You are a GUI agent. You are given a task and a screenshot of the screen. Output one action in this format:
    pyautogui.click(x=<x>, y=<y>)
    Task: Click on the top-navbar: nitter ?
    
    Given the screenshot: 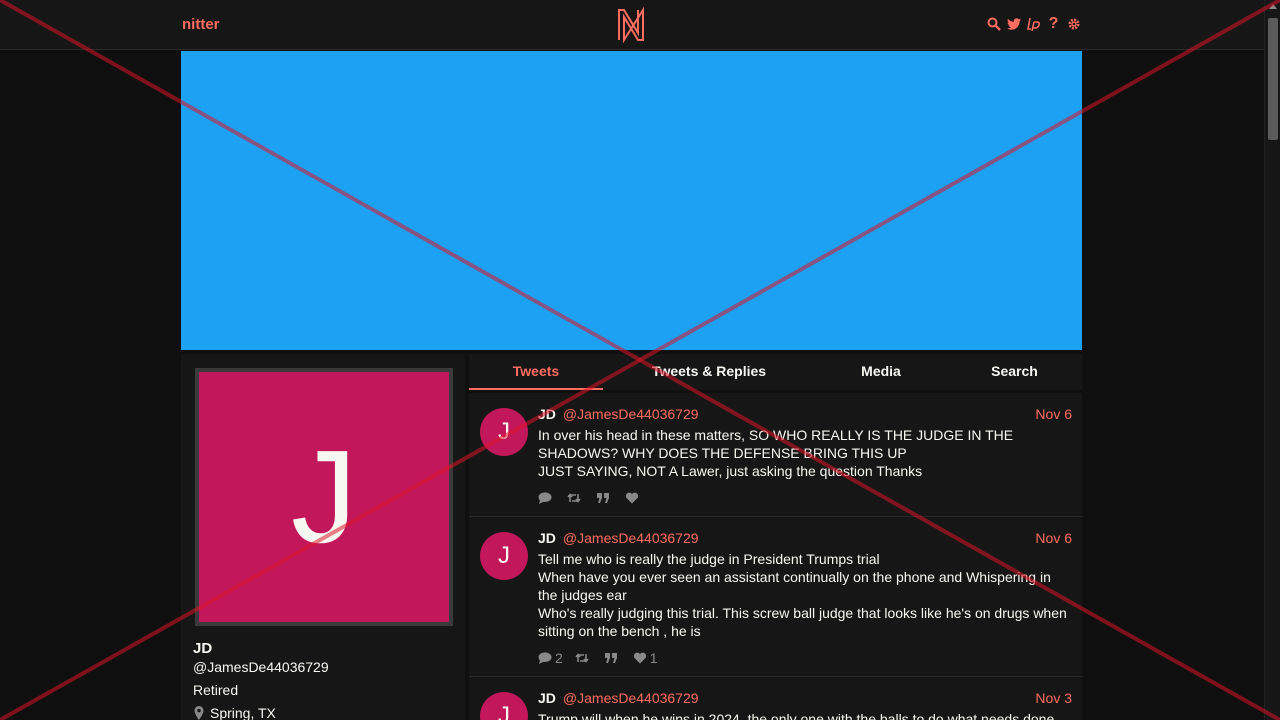 What is the action you would take?
    pyautogui.click(x=632, y=25)
    